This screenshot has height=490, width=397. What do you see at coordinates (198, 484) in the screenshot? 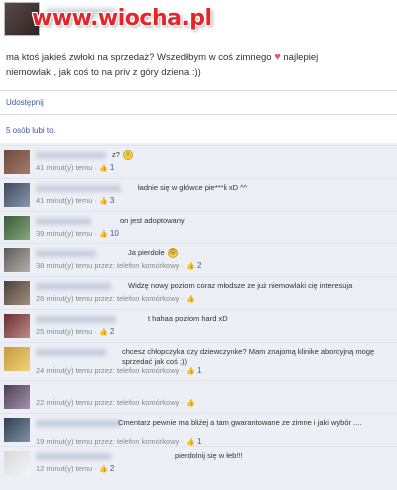
I see `footer-strip` at bounding box center [198, 484].